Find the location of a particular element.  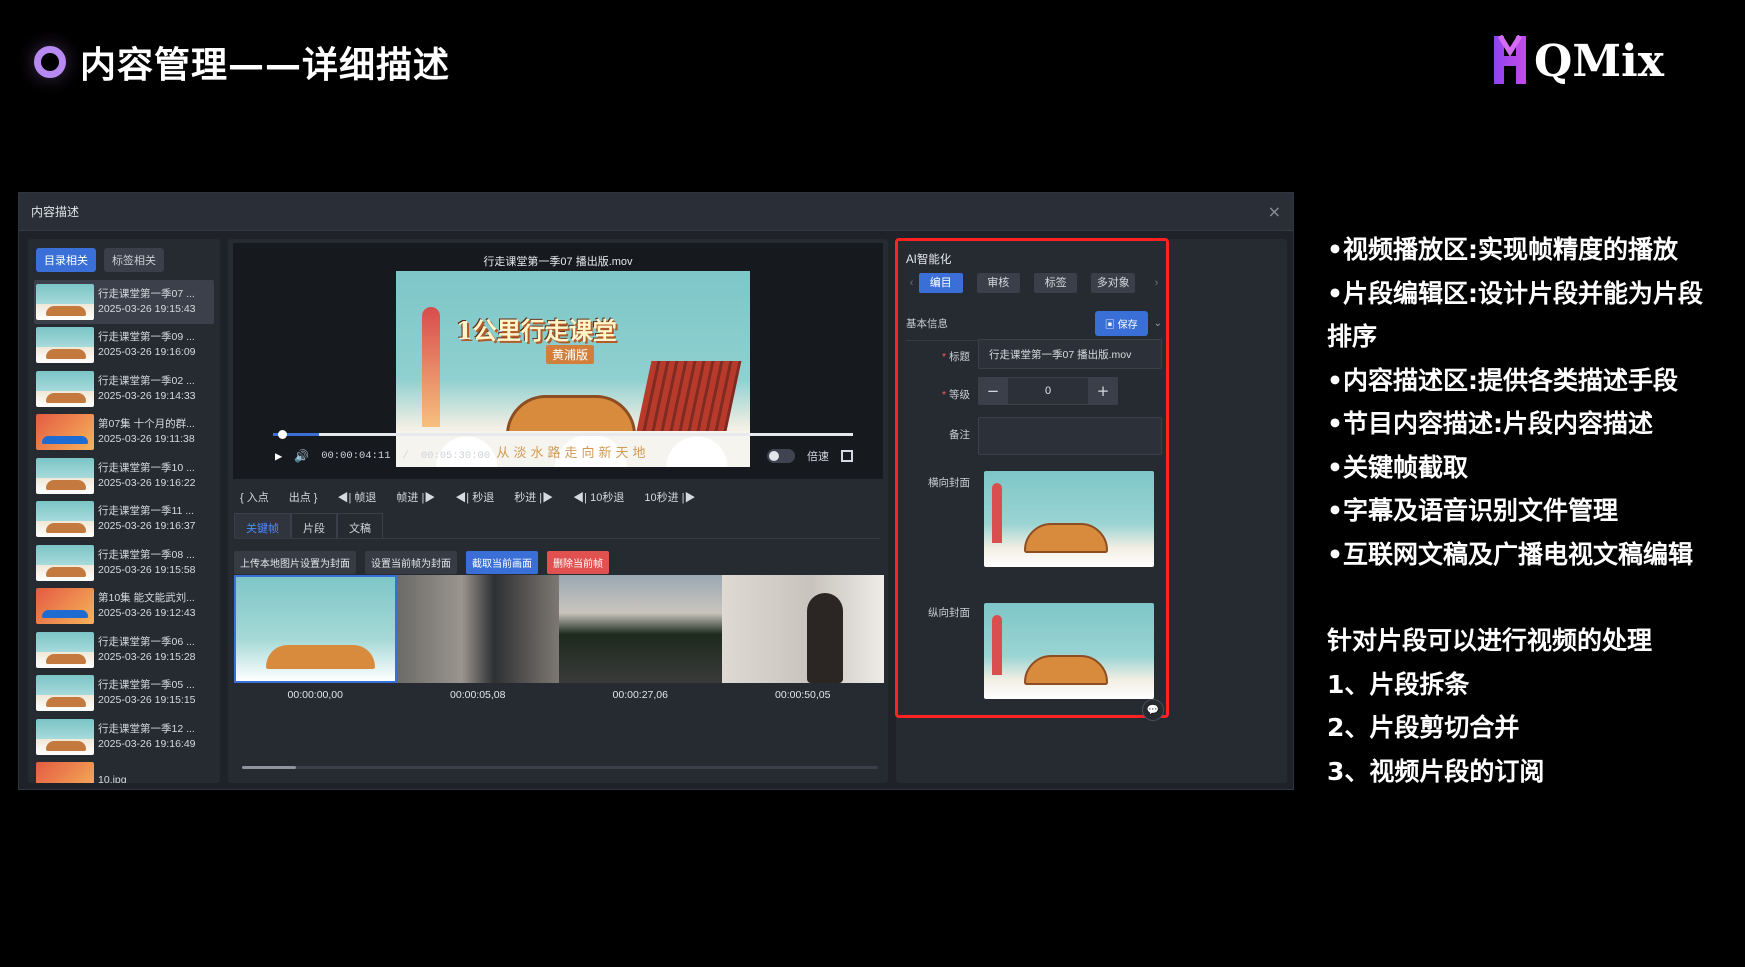

second-forward-button: 秒进 |▶ is located at coordinates (533, 497).